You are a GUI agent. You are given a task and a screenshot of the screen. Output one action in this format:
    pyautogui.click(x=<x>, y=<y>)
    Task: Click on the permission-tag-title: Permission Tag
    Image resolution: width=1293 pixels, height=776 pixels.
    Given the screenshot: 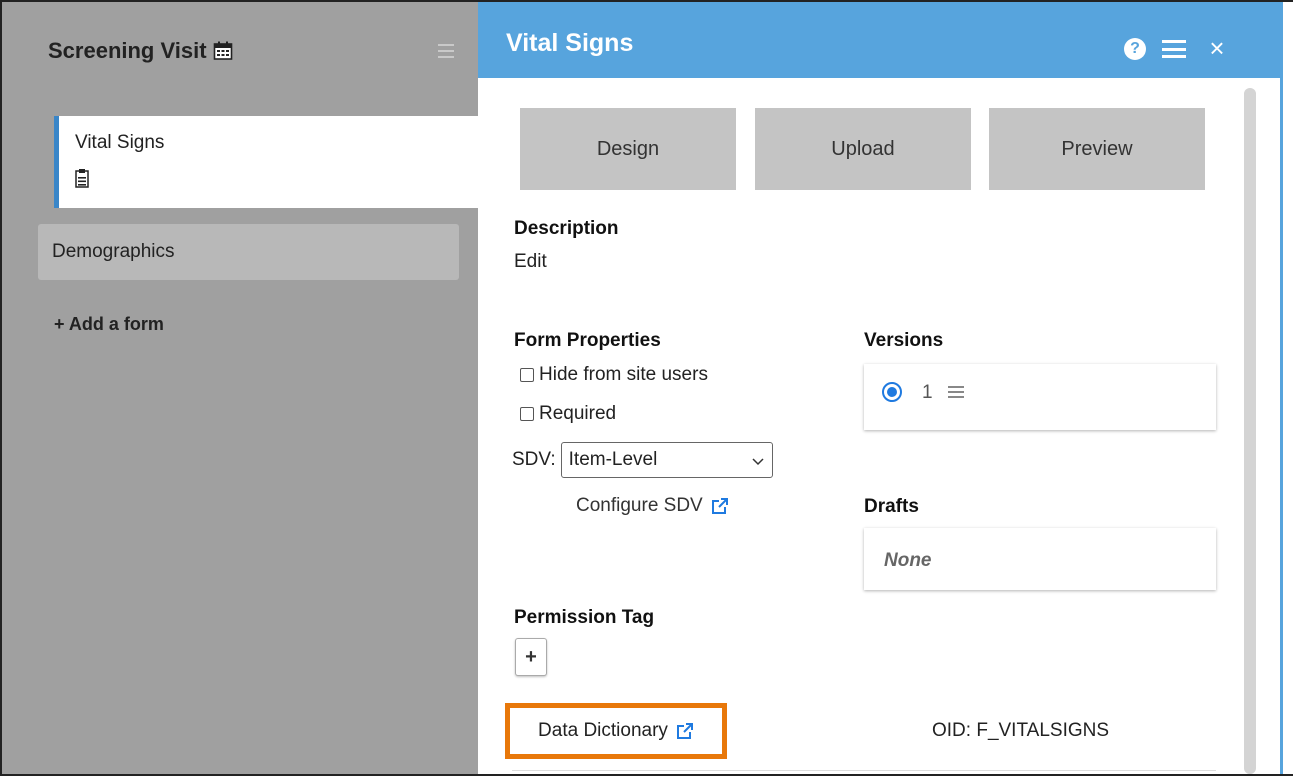 What is the action you would take?
    pyautogui.click(x=584, y=617)
    